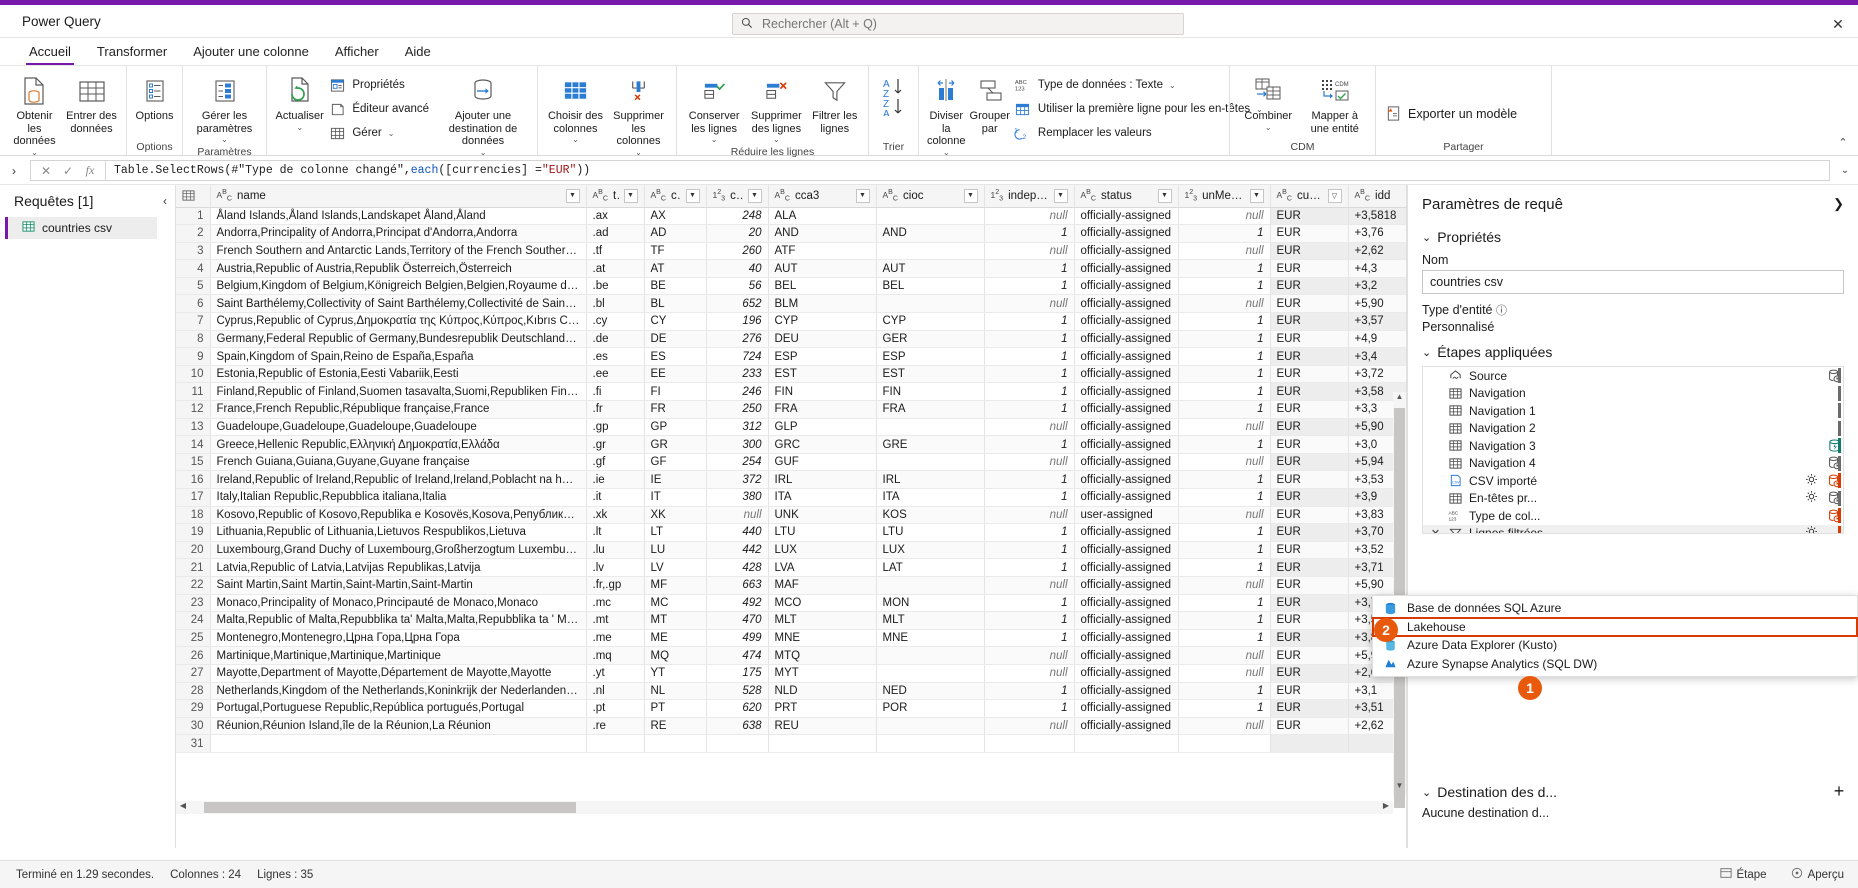  What do you see at coordinates (675, 638) in the screenshot?
I see `cell-cca2: ME` at bounding box center [675, 638].